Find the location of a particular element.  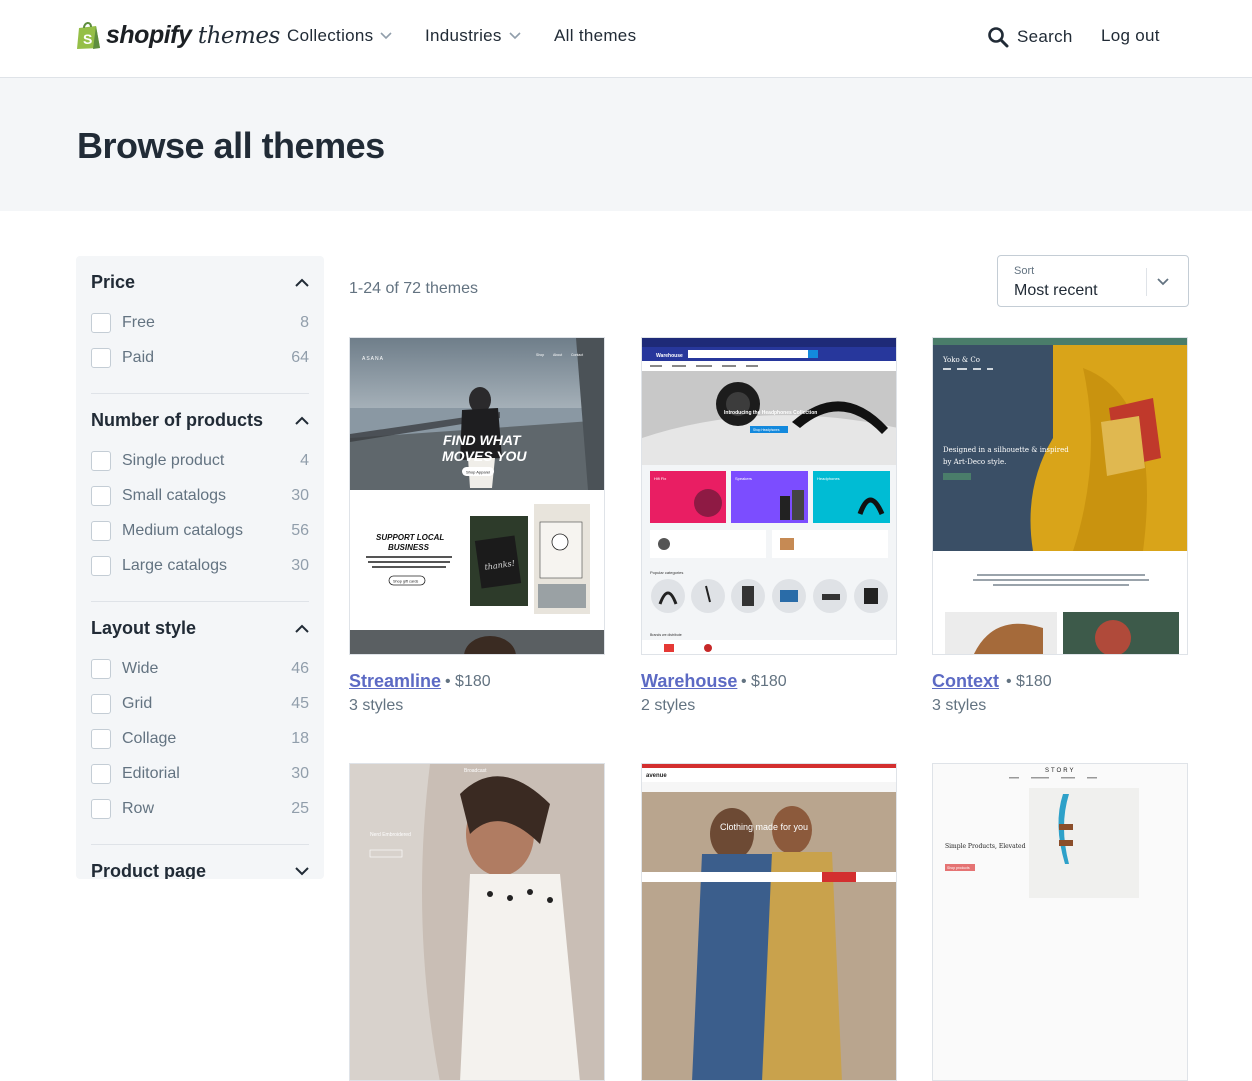

nav-collections: Collections is located at coordinates (340, 36).